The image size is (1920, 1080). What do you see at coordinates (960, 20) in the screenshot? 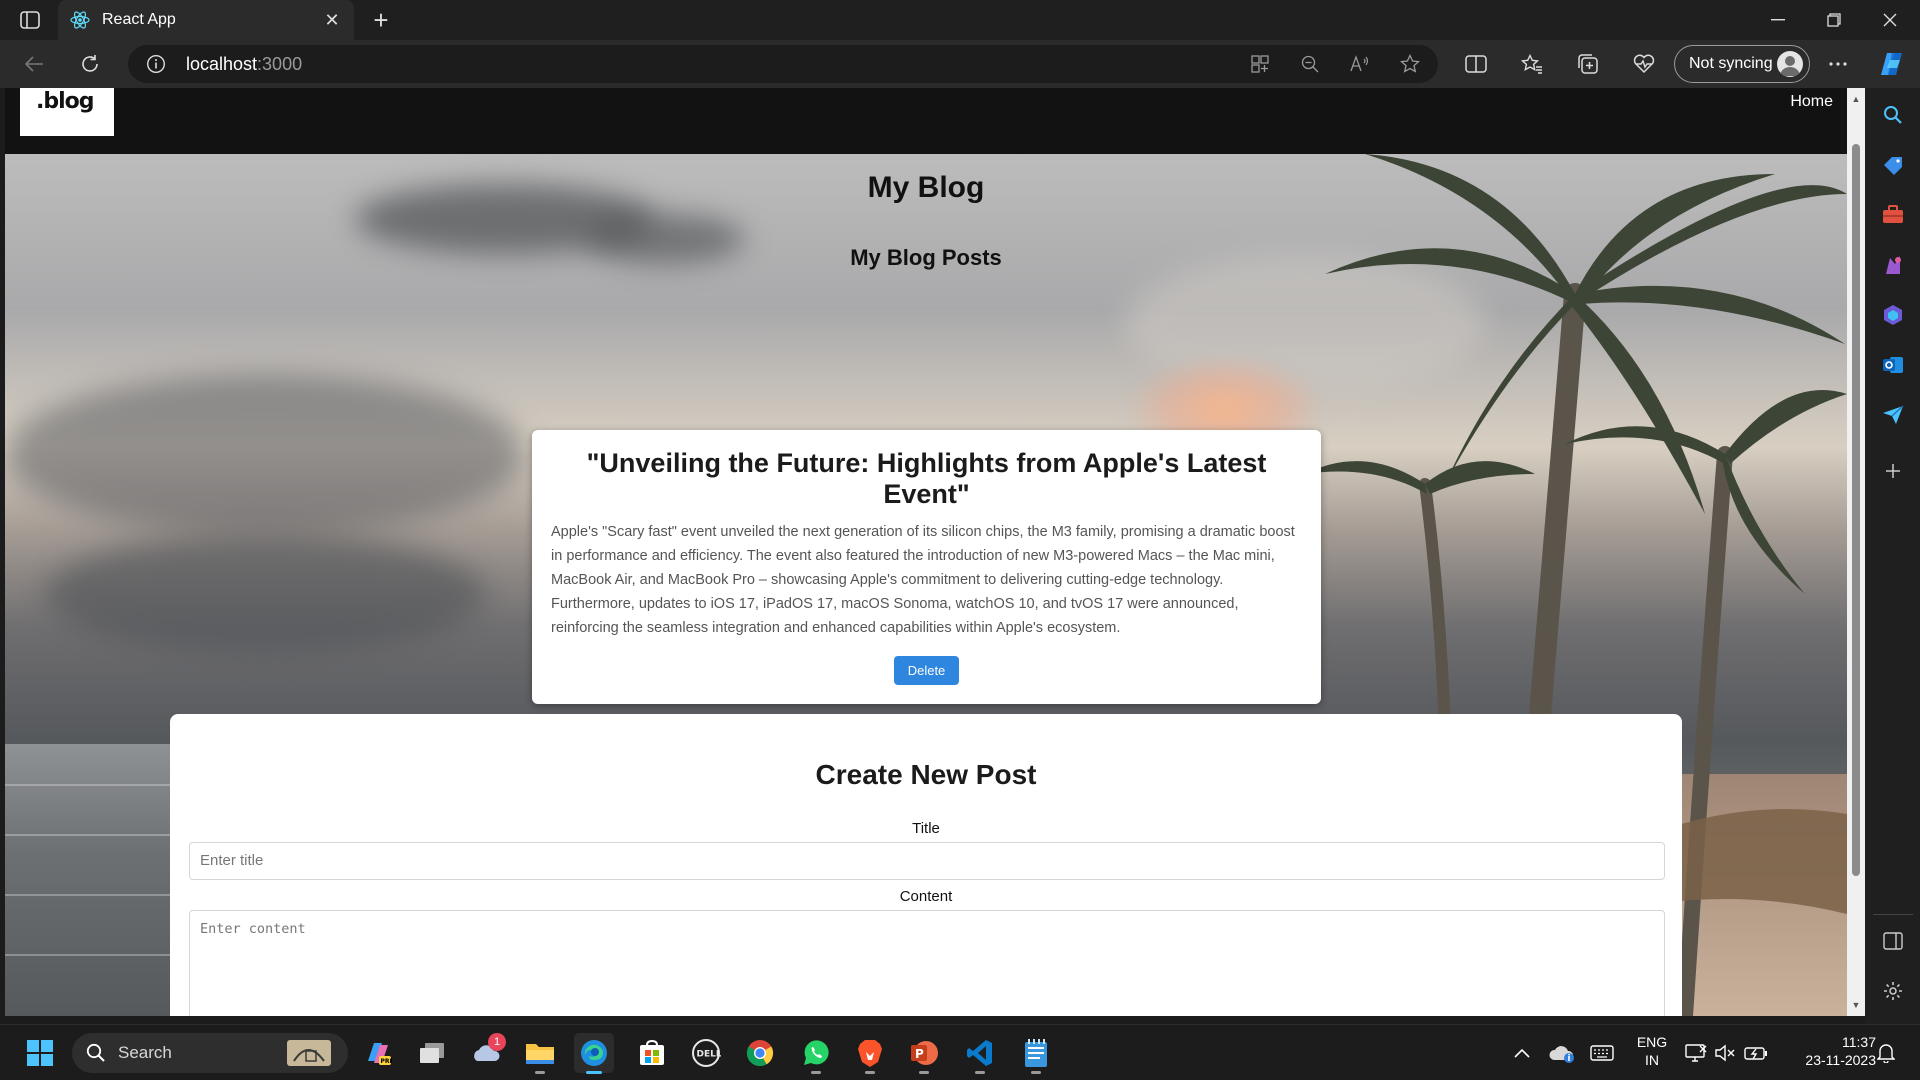
I see `tab-bar: React App ✕ +` at bounding box center [960, 20].